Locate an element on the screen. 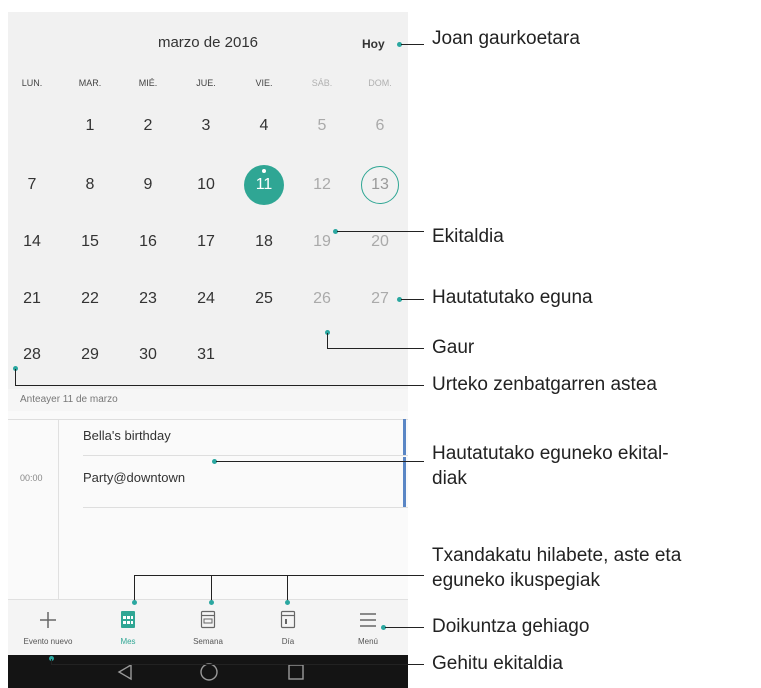 The image size is (761, 688). tab-label: Evento nuevo is located at coordinates (48, 641).